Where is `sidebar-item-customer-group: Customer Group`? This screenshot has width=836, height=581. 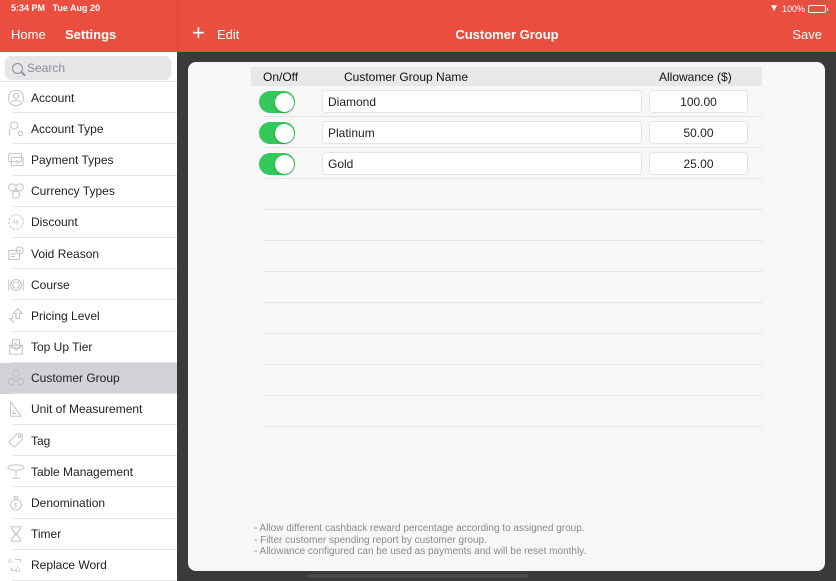
sidebar-item-customer-group: Customer Group is located at coordinates (88, 378).